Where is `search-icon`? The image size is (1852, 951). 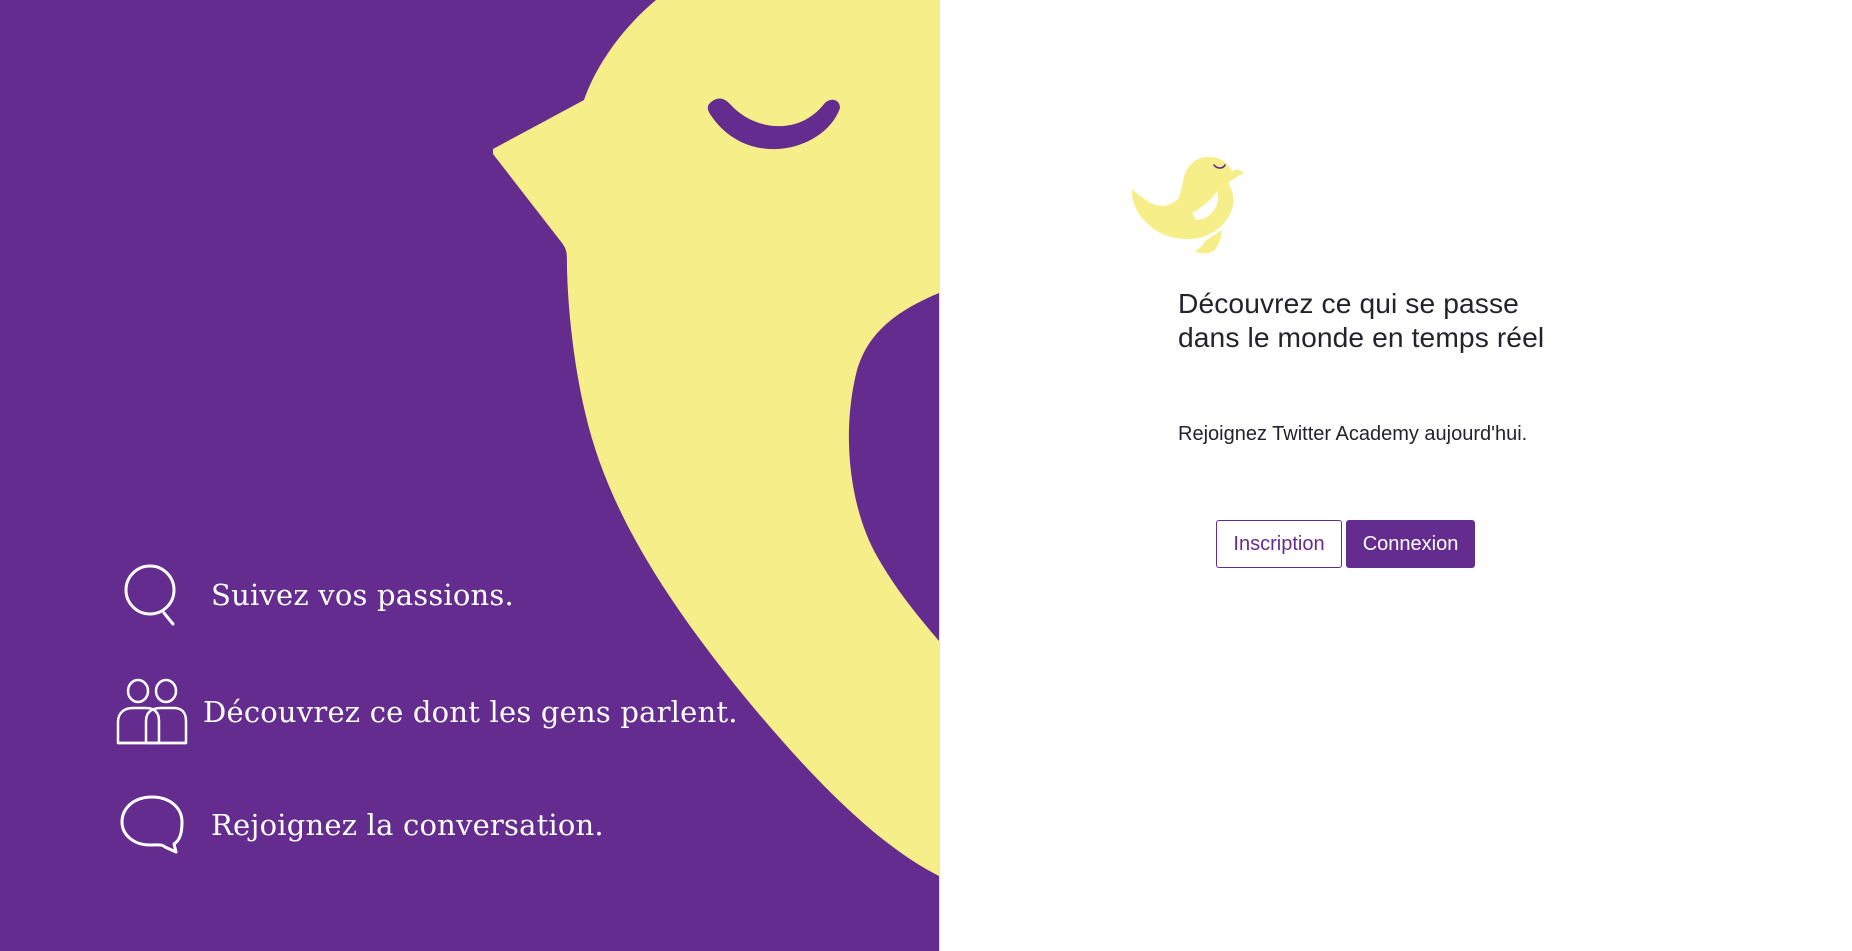
search-icon is located at coordinates (152, 595).